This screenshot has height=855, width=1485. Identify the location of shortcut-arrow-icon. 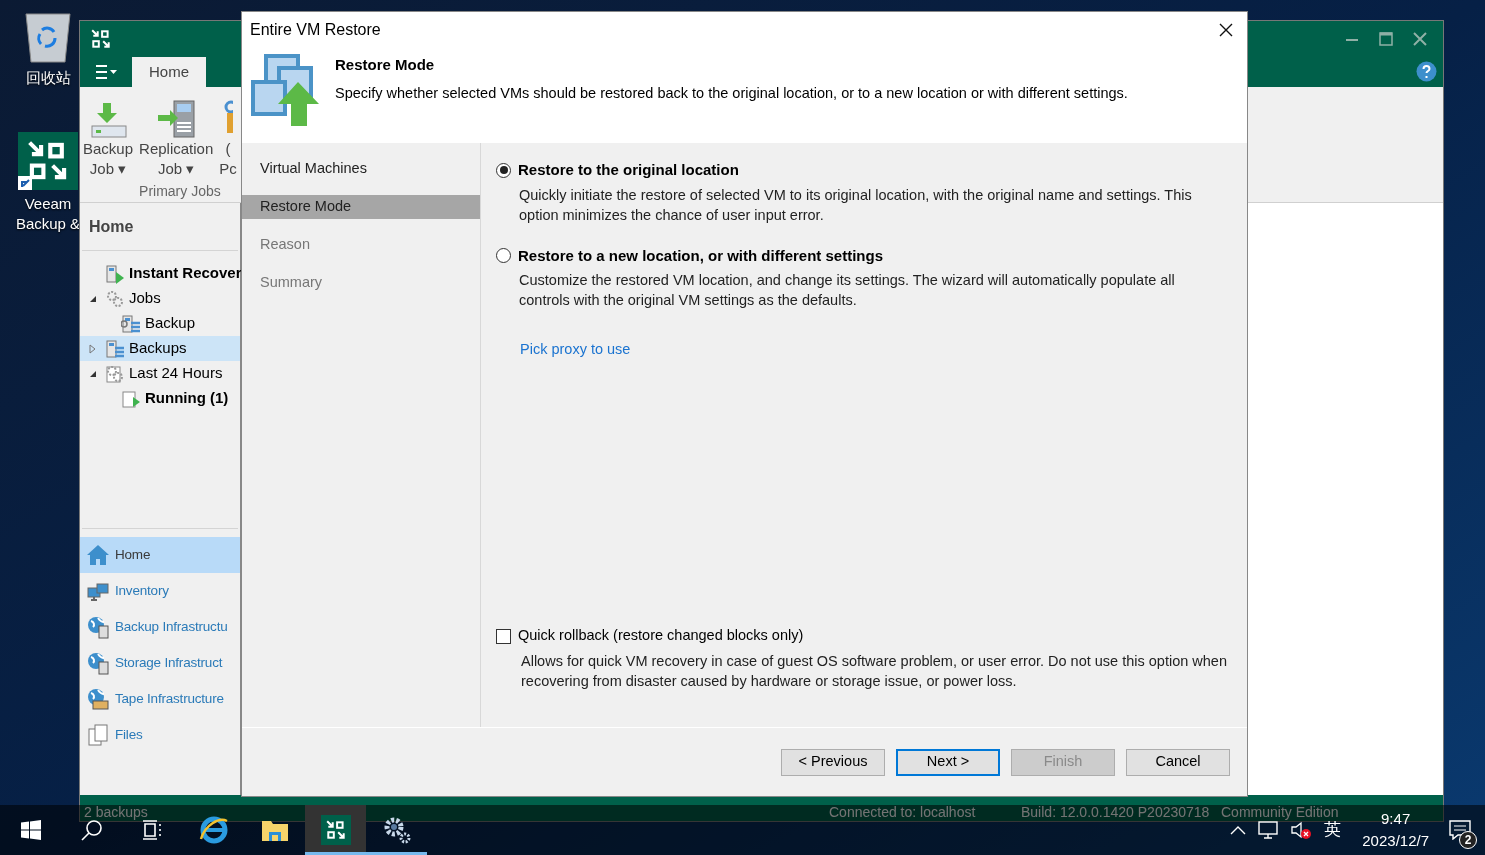
(25, 183).